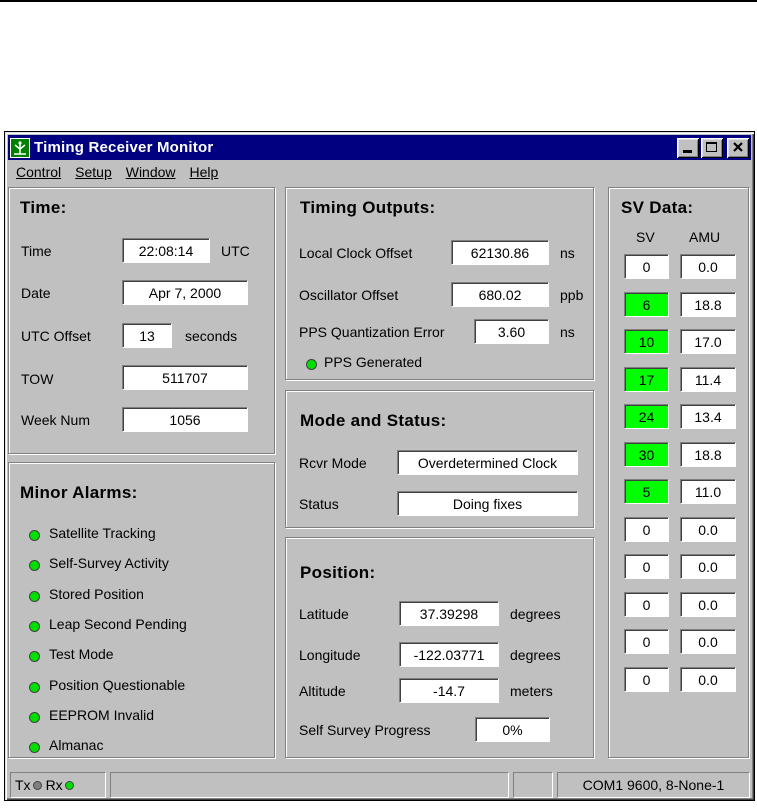 The image size is (757, 808). What do you see at coordinates (324, 614) in the screenshot?
I see `latitude-label: Latitude` at bounding box center [324, 614].